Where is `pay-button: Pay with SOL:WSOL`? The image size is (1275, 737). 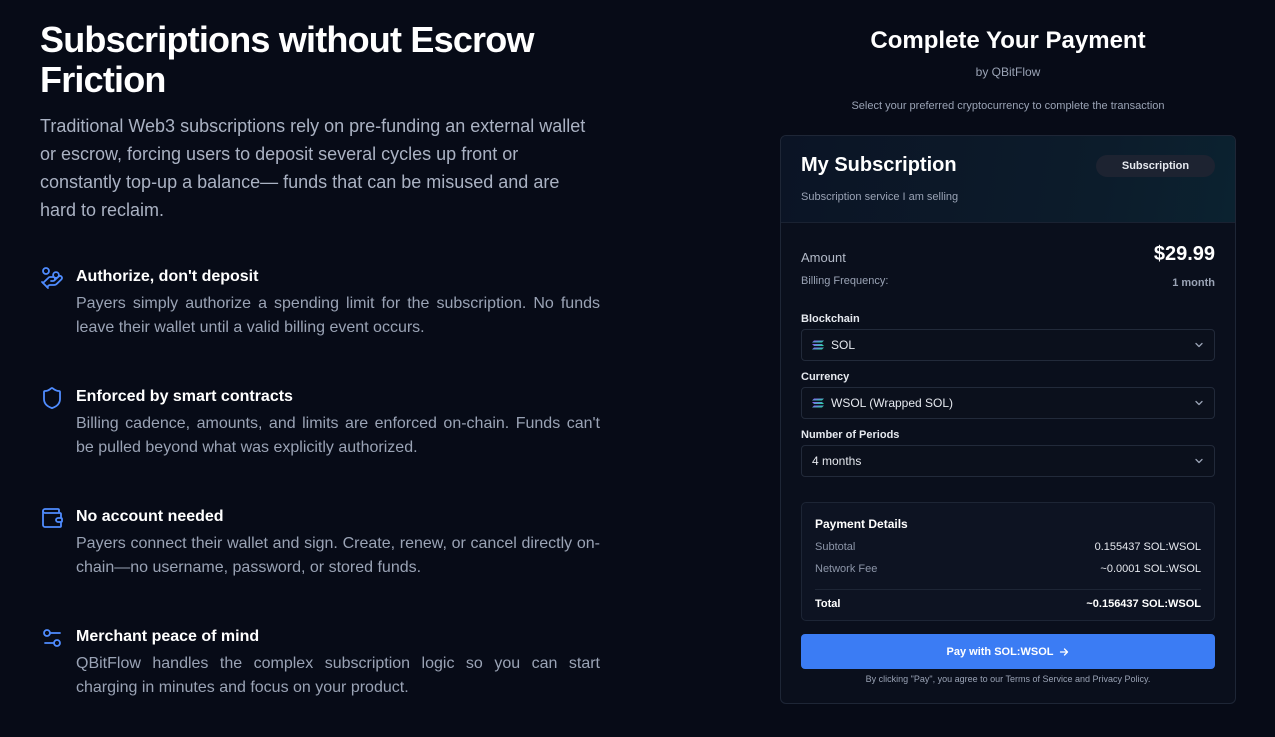 pay-button: Pay with SOL:WSOL is located at coordinates (1008, 651).